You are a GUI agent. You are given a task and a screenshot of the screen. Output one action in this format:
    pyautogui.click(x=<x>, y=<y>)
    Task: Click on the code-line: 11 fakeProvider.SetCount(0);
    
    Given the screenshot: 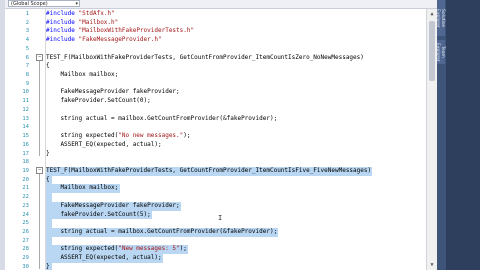 What is the action you would take?
    pyautogui.click(x=215, y=101)
    